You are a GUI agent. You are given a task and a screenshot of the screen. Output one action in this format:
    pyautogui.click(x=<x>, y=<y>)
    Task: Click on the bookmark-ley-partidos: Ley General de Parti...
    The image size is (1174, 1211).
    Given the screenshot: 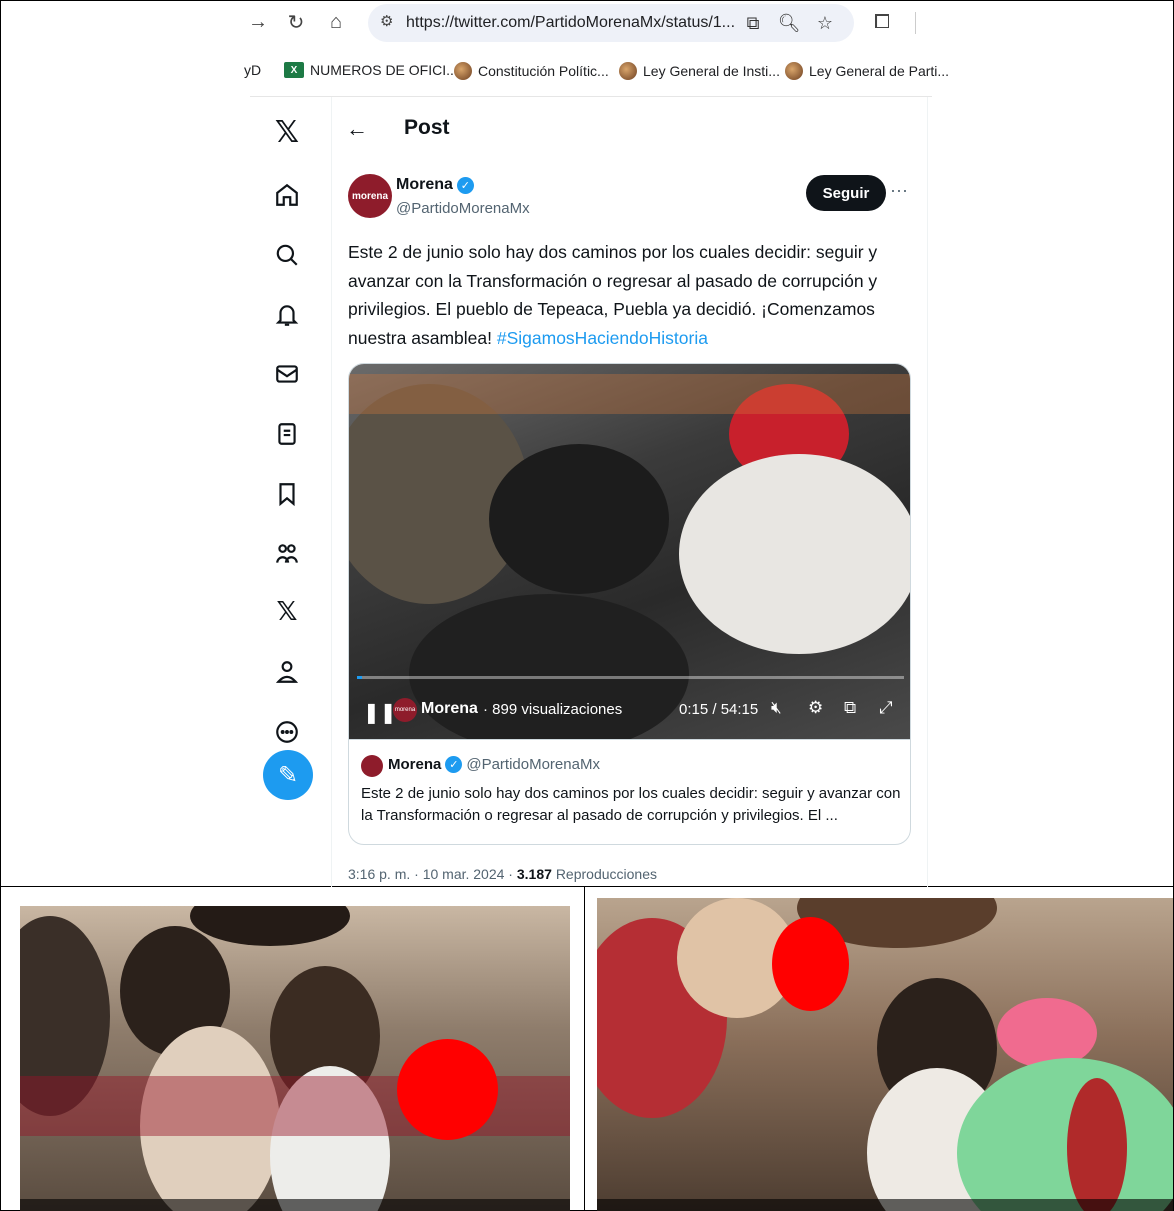 What is the action you would take?
    pyautogui.click(x=867, y=71)
    